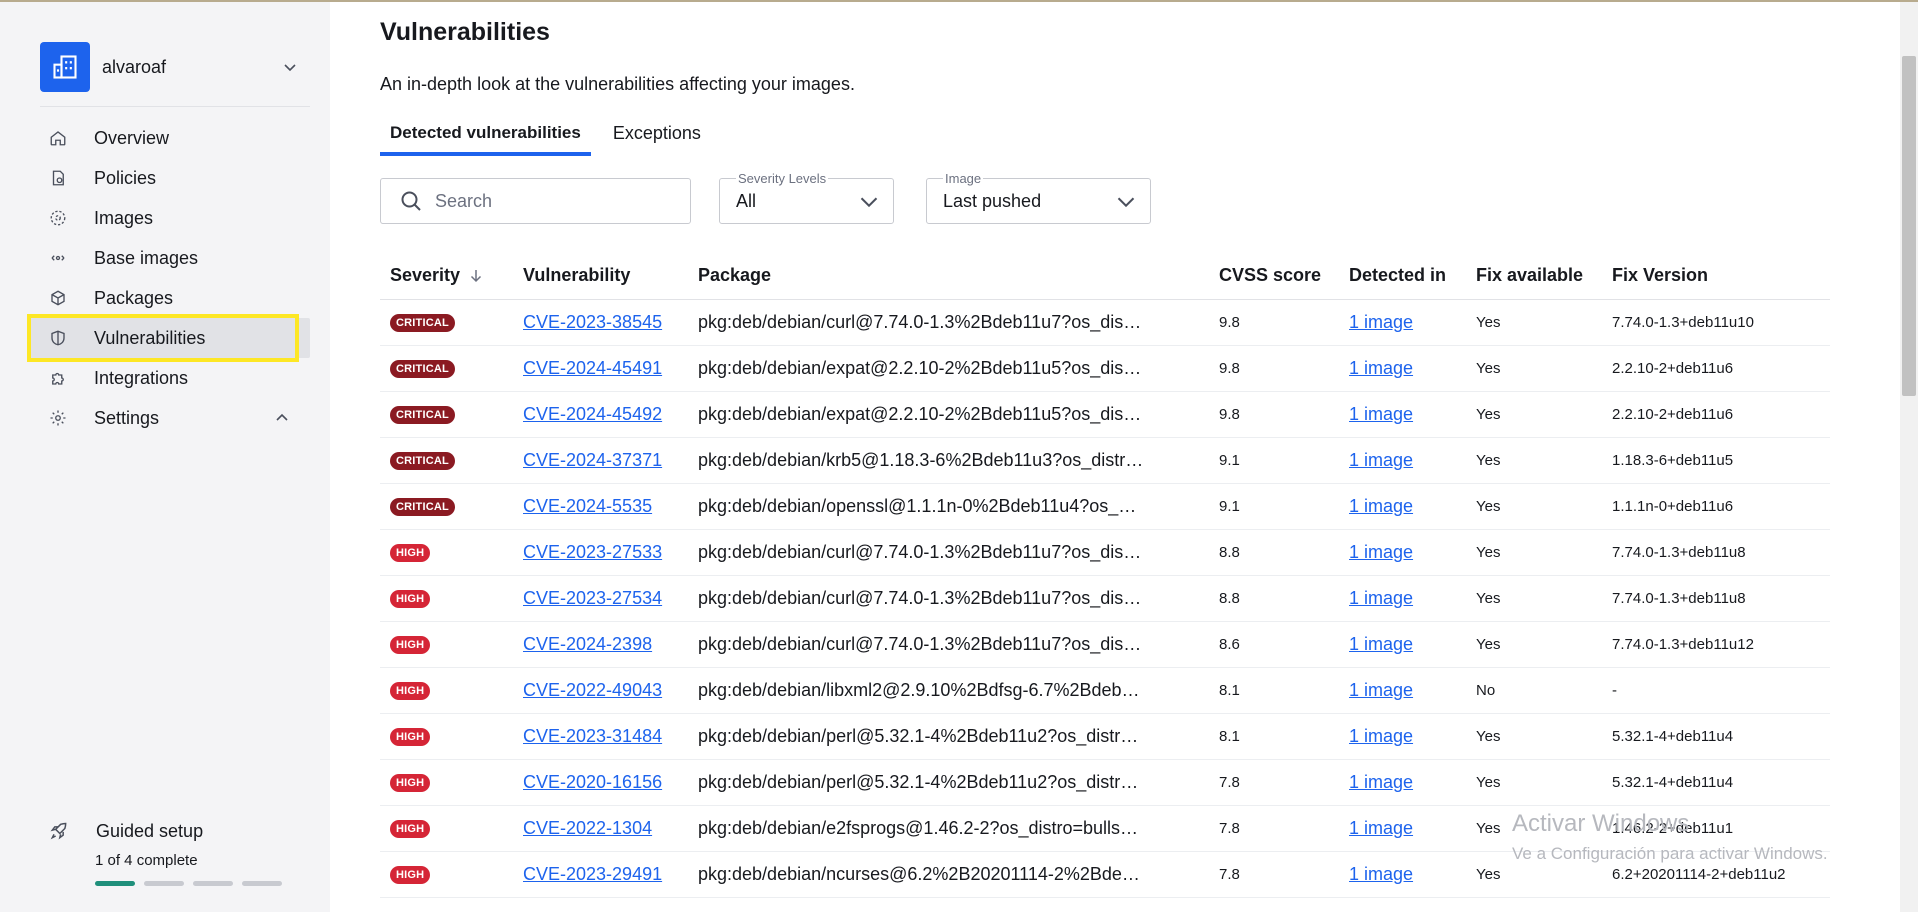 The image size is (1918, 912). What do you see at coordinates (282, 418) in the screenshot?
I see `chevron-up-icon` at bounding box center [282, 418].